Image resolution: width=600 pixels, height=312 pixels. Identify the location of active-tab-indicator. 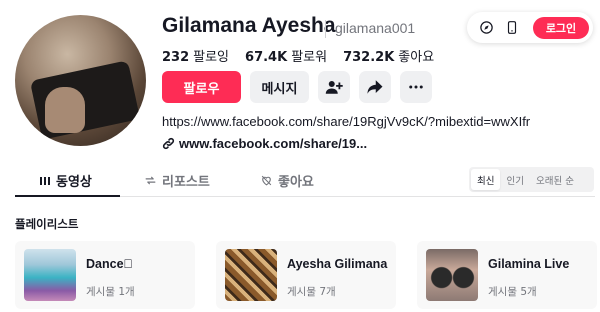
(67, 196).